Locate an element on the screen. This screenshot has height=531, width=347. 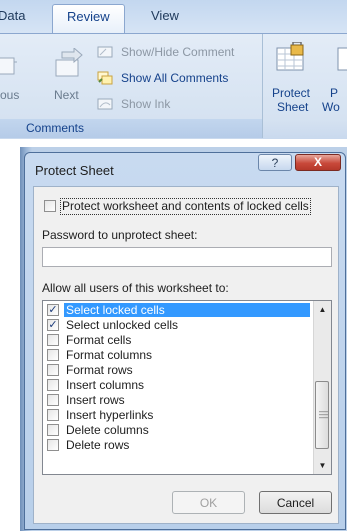
password-input is located at coordinates (187, 257).